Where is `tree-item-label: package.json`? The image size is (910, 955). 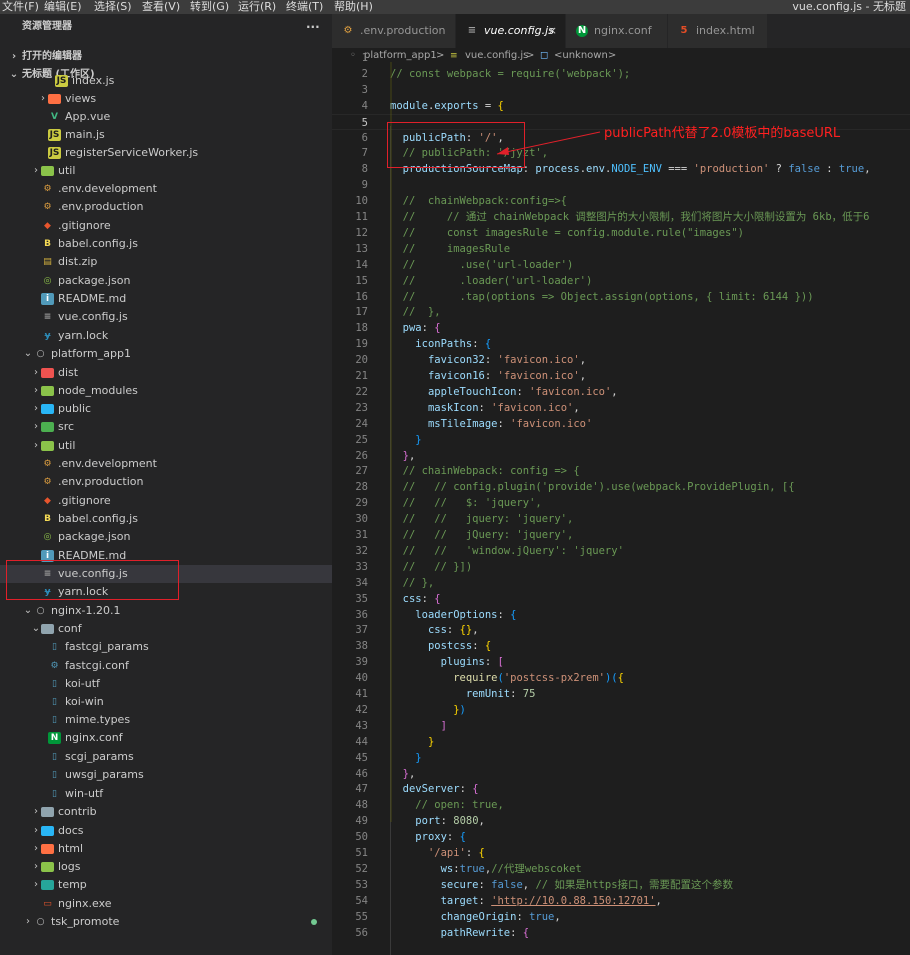
tree-item-label: package.json is located at coordinates (94, 536).